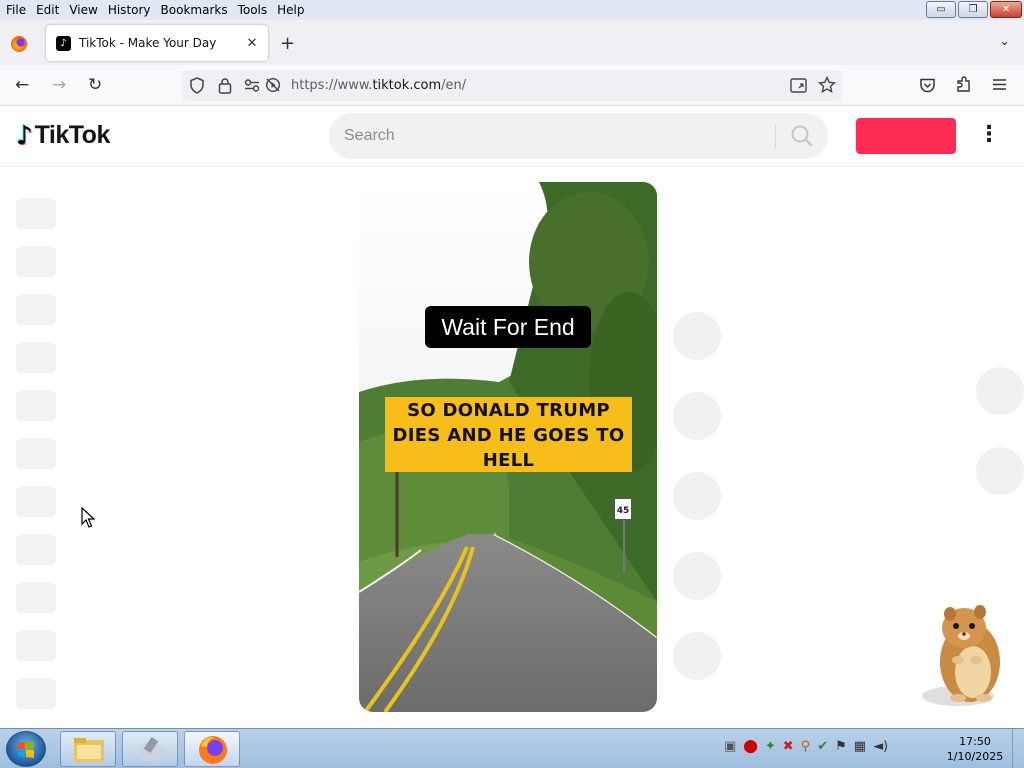 The image size is (1024, 768). What do you see at coordinates (22, 85) in the screenshot?
I see `back-button: ←` at bounding box center [22, 85].